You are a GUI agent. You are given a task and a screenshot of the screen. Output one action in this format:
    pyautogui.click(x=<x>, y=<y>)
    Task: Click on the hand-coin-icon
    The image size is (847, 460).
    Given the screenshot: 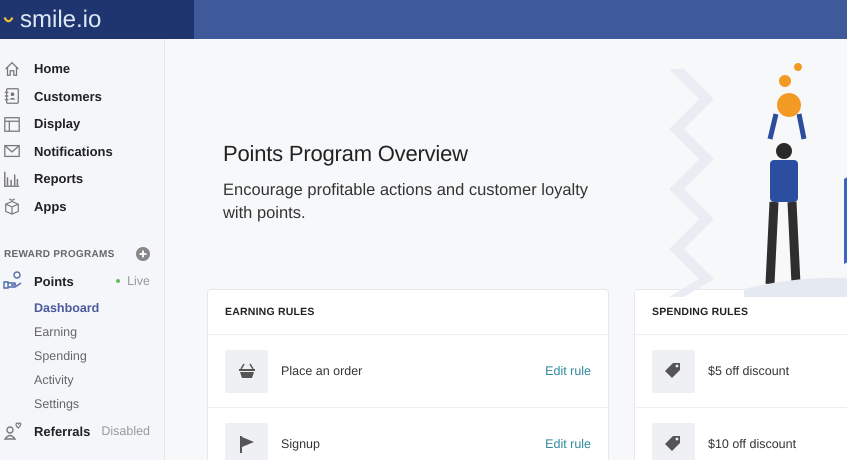 What is the action you would take?
    pyautogui.click(x=13, y=281)
    